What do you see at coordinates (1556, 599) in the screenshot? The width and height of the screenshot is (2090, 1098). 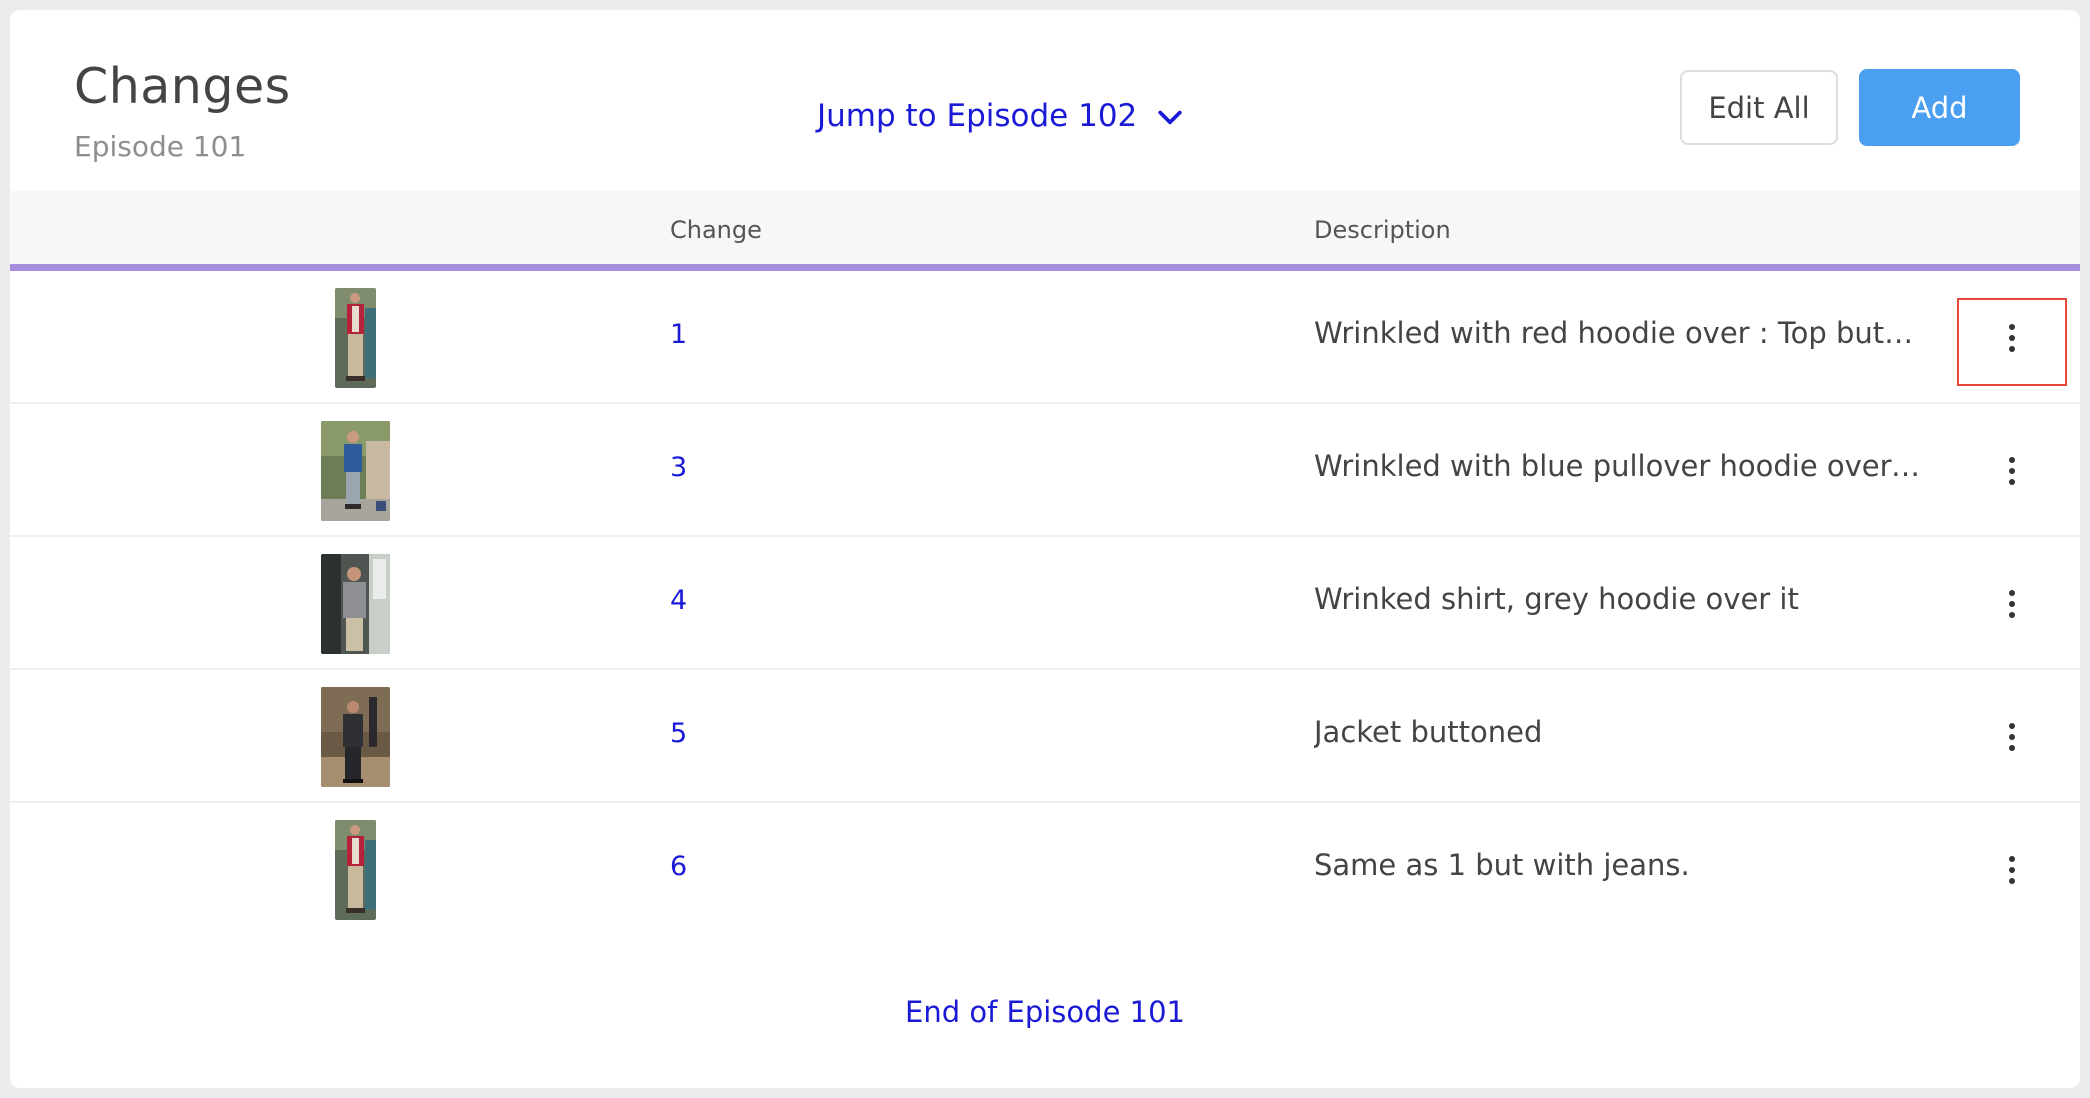 I see `change-description: Wrinked shirt, grey hoodie over it` at bounding box center [1556, 599].